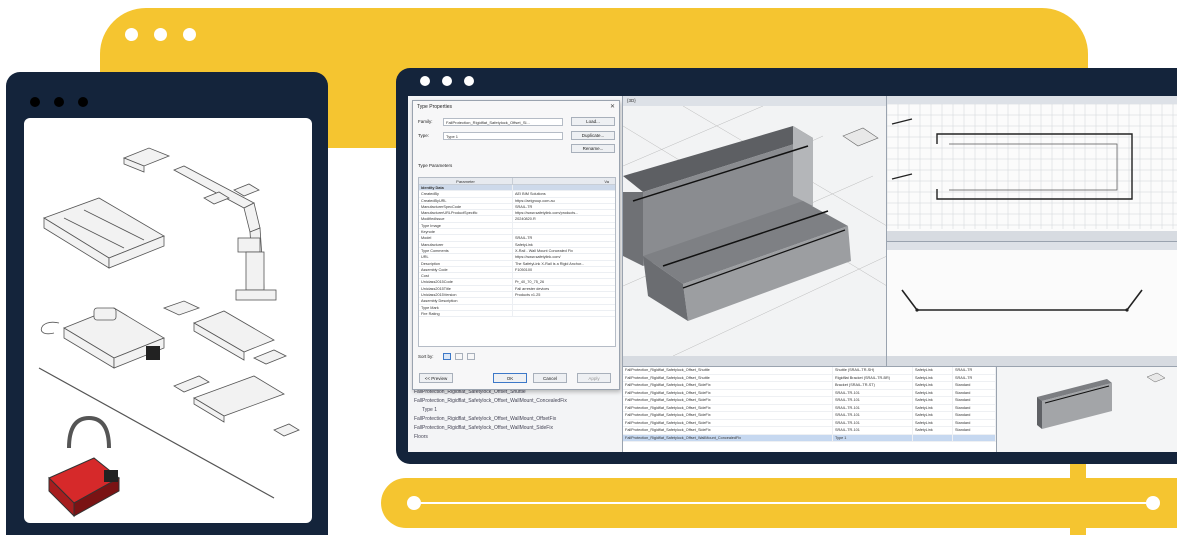  Describe the element at coordinates (447, 356) in the screenshot. I see `sort-grid-icon` at that location.